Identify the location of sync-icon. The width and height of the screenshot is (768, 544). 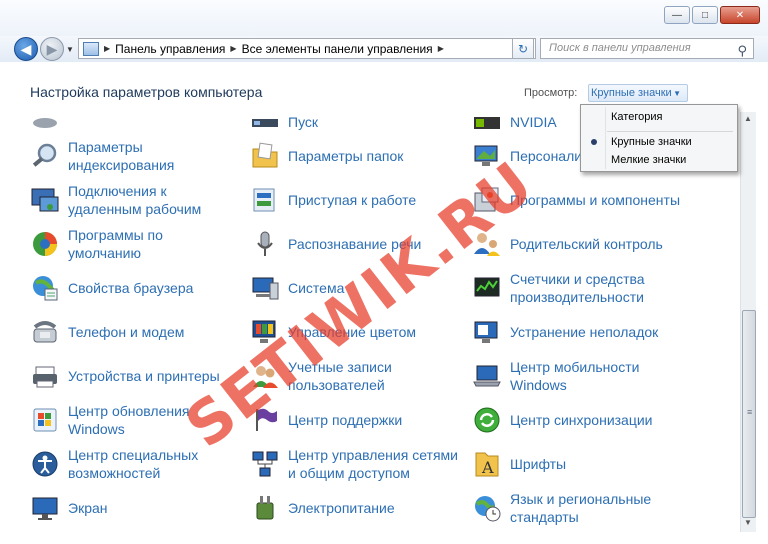
(487, 420).